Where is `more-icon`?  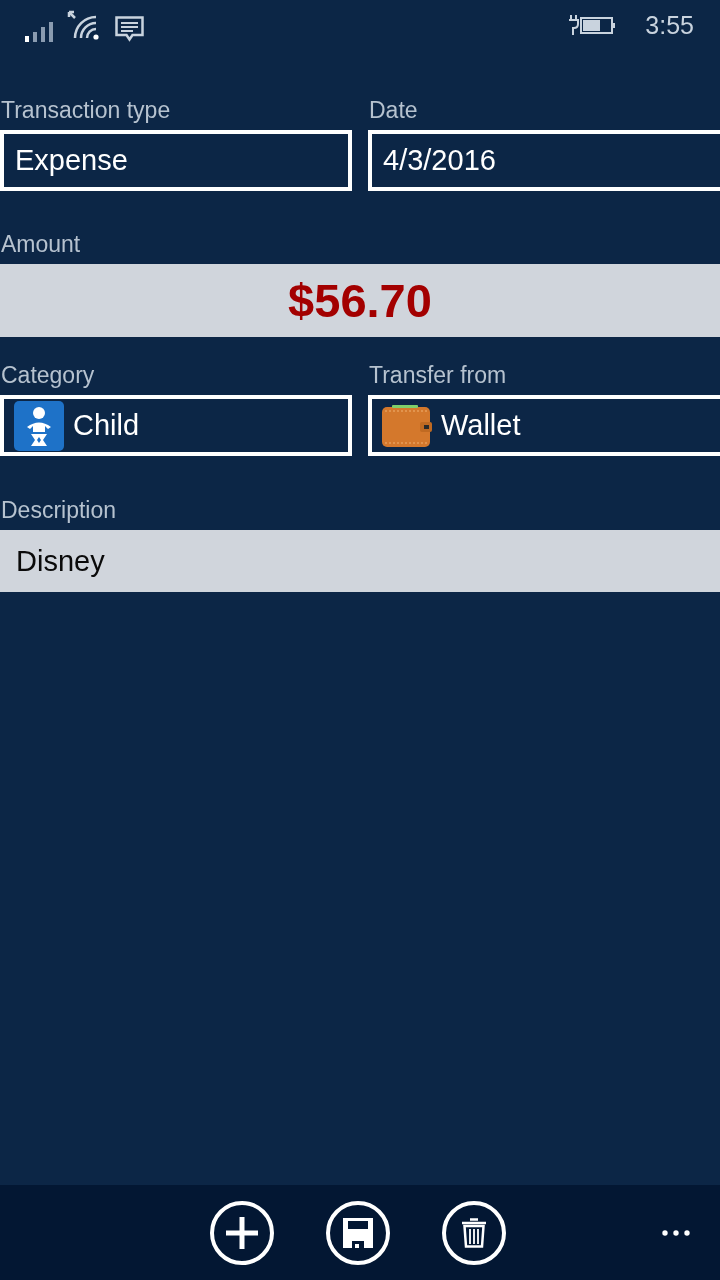 more-icon is located at coordinates (676, 1232).